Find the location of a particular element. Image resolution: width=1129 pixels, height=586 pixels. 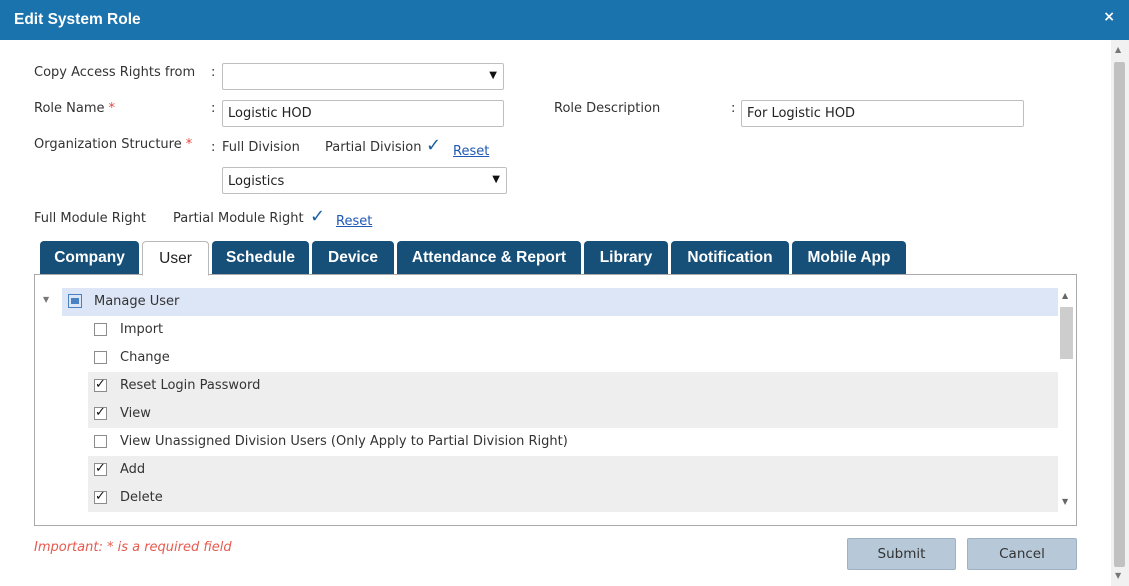

tree-item-label: Delete is located at coordinates (141, 497).